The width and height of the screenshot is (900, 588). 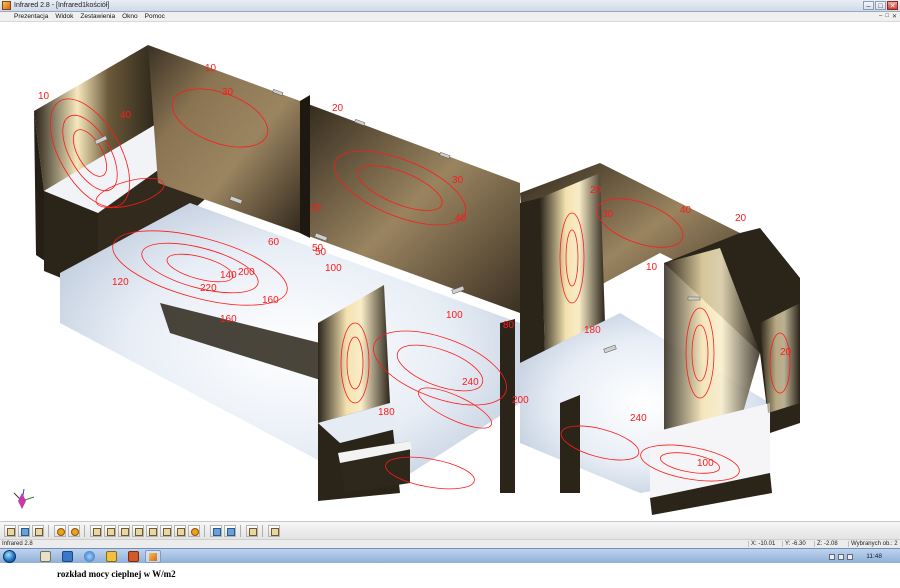 What do you see at coordinates (252, 530) in the screenshot?
I see `windows-icon` at bounding box center [252, 530].